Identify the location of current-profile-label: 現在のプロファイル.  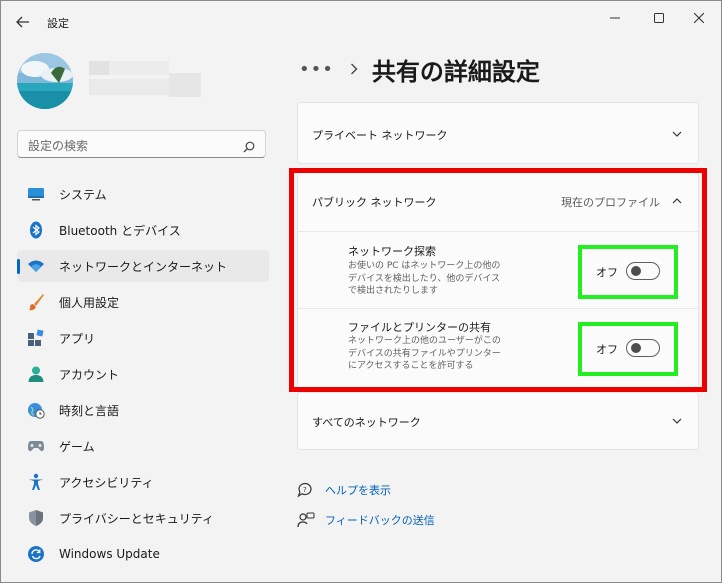
(610, 202).